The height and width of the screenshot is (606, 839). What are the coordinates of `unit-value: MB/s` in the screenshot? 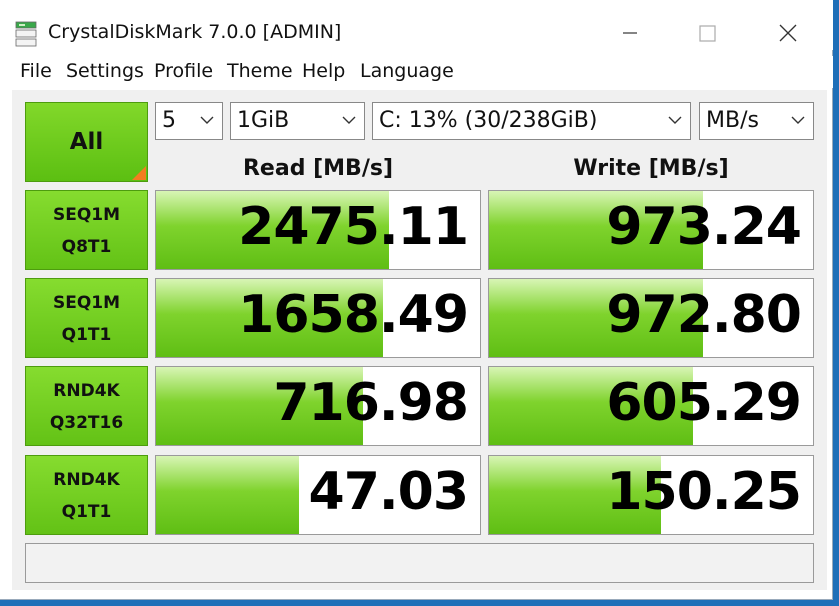 It's located at (732, 120).